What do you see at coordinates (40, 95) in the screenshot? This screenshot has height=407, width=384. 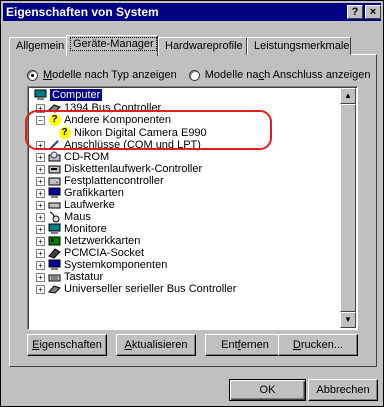 I see `computer-icon` at bounding box center [40, 95].